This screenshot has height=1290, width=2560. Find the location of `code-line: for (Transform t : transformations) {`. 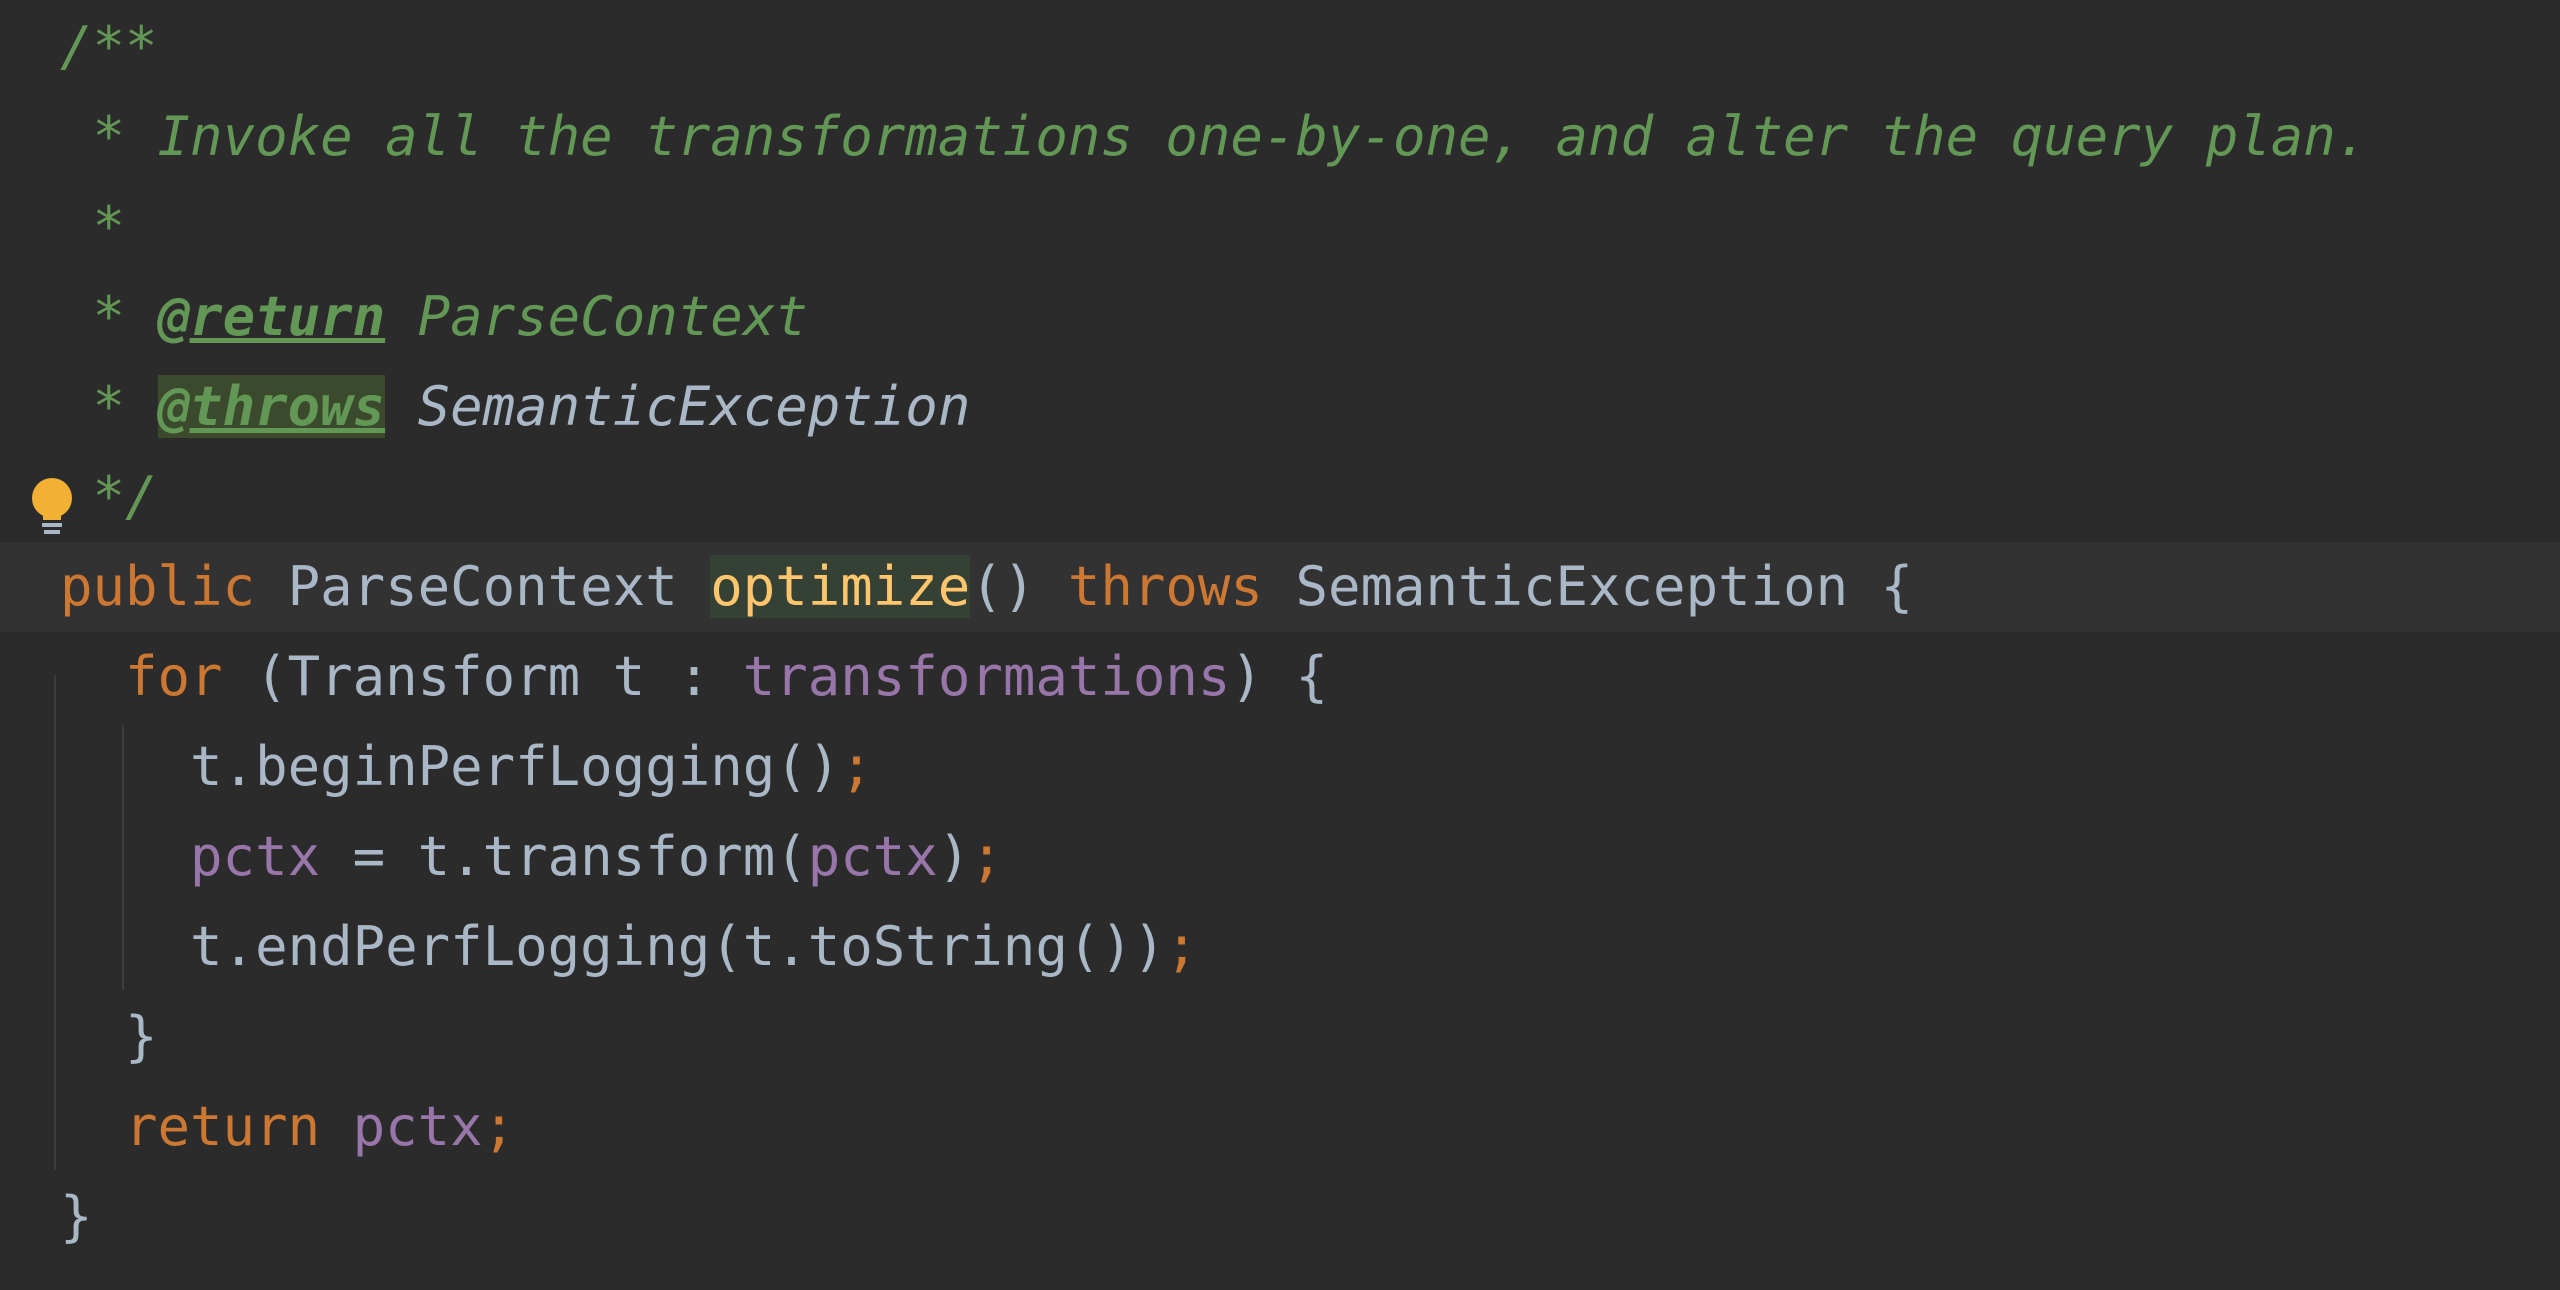

code-line: for (Transform t : transformations) { is located at coordinates (1280, 677).